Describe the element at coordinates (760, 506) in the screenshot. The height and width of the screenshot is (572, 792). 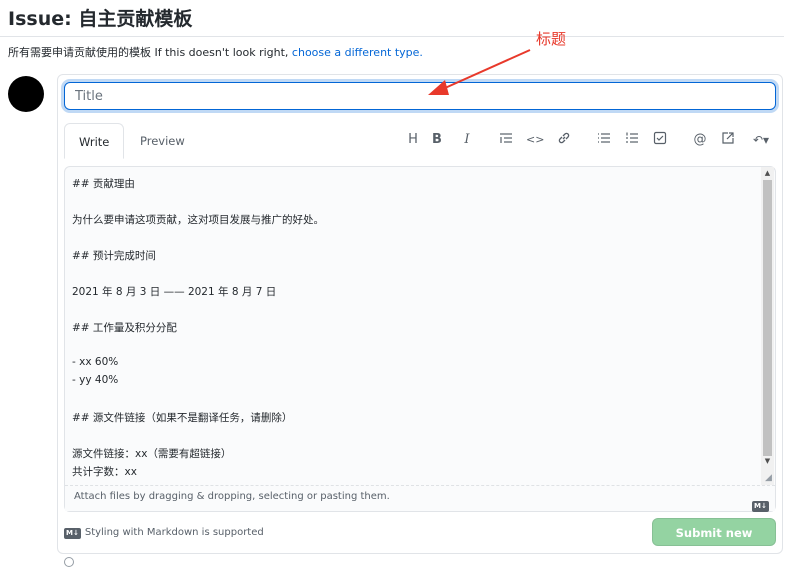
I see `markdown-badge: M↓` at that location.